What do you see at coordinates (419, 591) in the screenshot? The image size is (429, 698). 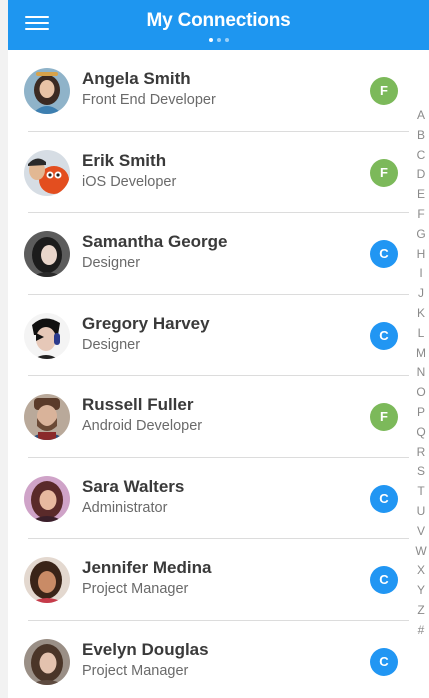 I see `index-letter: Y` at bounding box center [419, 591].